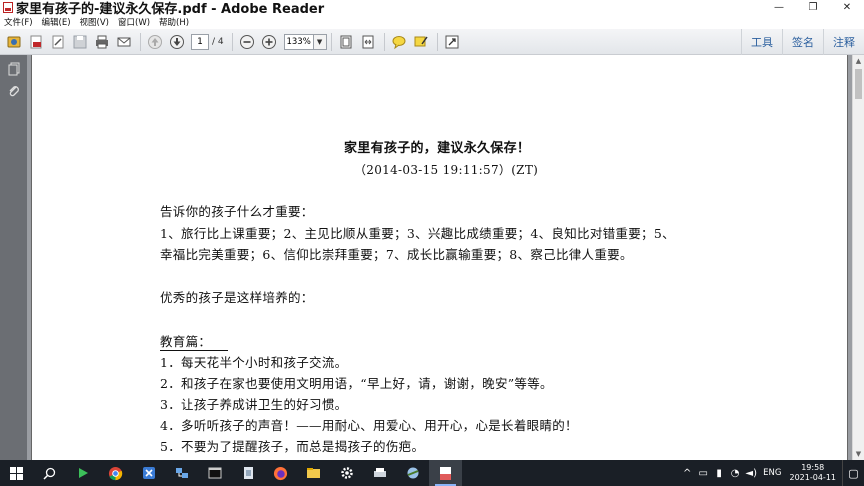 The height and width of the screenshot is (486, 864). I want to click on section-heading: 优秀的孩子是这样培养的：, so click(237, 297).